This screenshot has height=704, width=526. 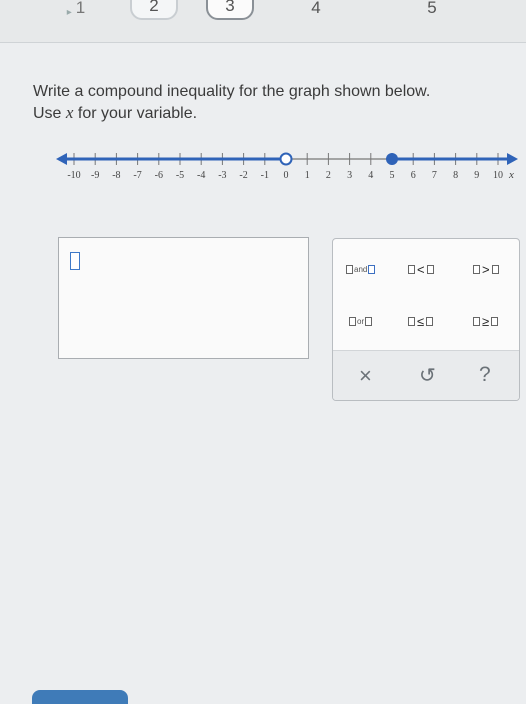 What do you see at coordinates (455, 175) in the screenshot?
I see `tick-label: 8` at bounding box center [455, 175].